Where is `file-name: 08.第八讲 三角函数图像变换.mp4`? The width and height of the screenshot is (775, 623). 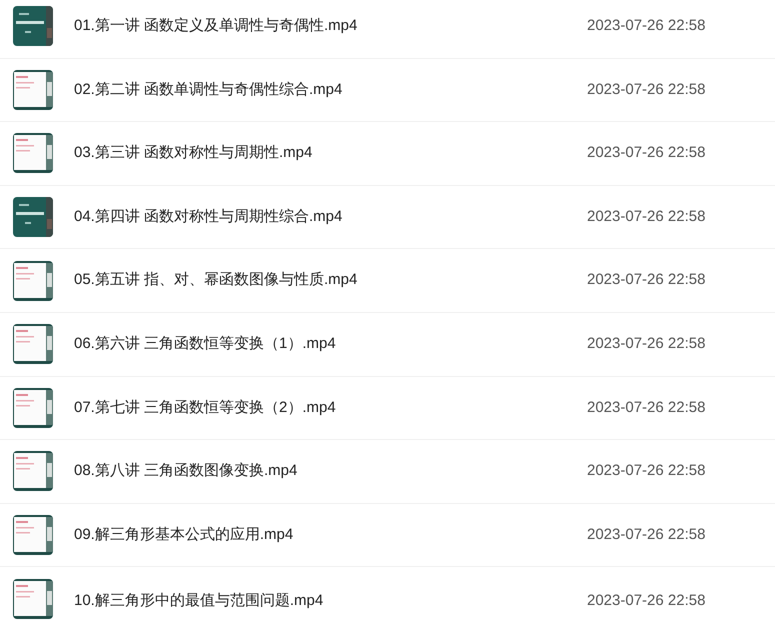 file-name: 08.第八讲 三角函数图像变换.mp4 is located at coordinates (186, 471).